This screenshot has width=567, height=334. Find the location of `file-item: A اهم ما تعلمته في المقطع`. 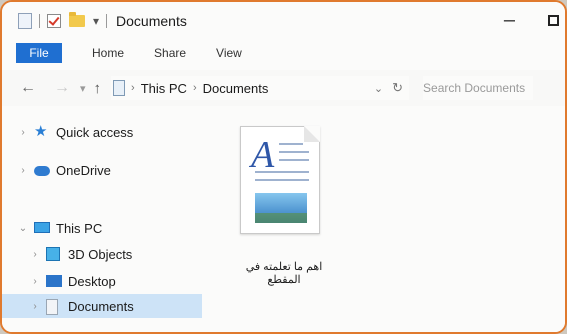

file-item: A اهم ما تعلمته في المقطع is located at coordinates (284, 205).